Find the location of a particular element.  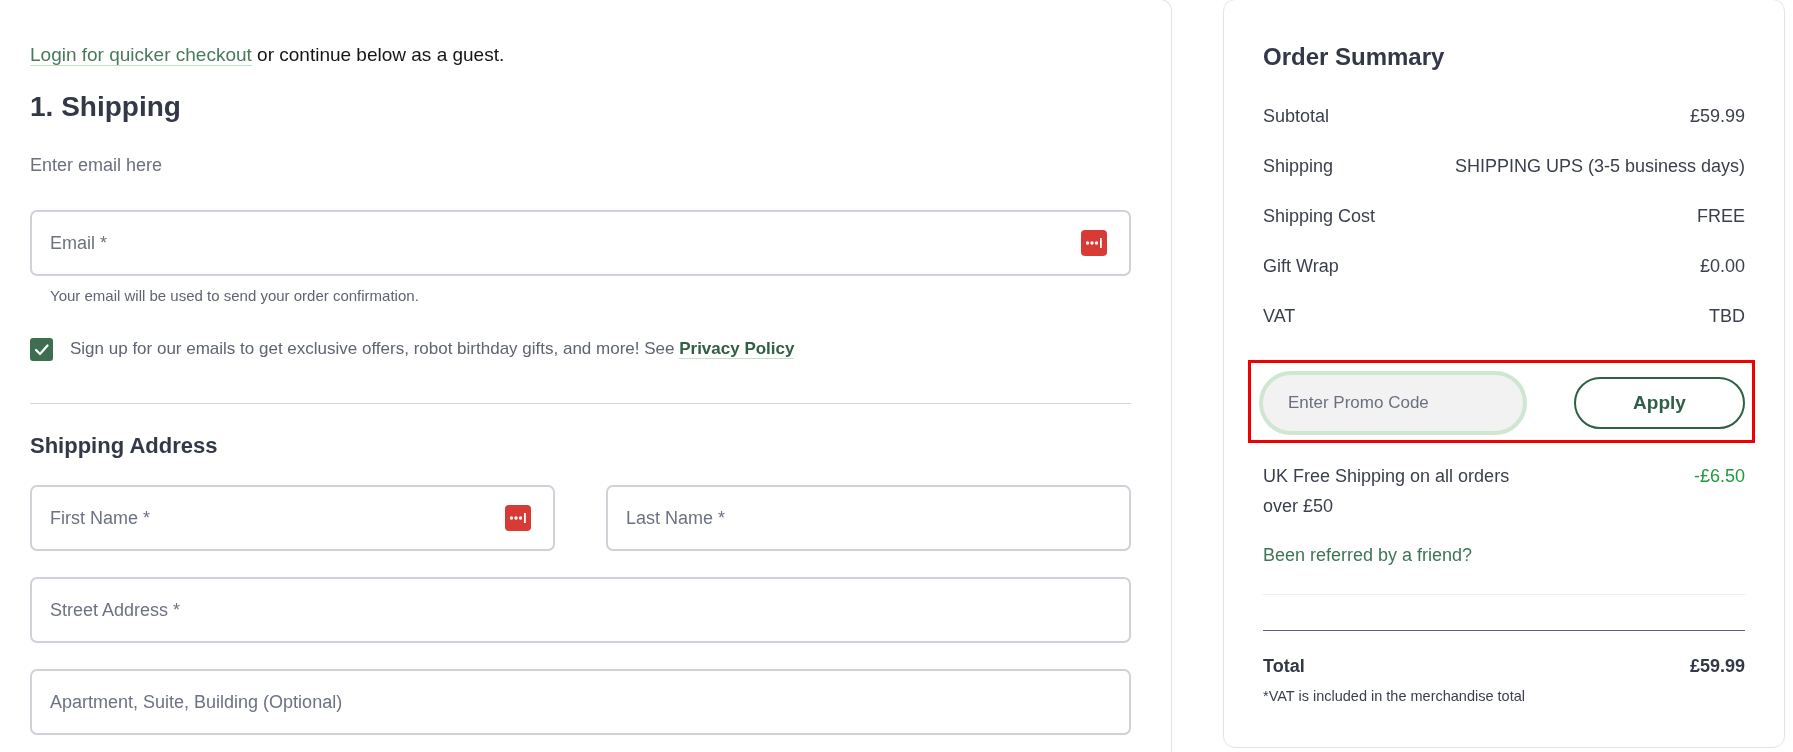

address-field: Street Address * is located at coordinates (580, 610).